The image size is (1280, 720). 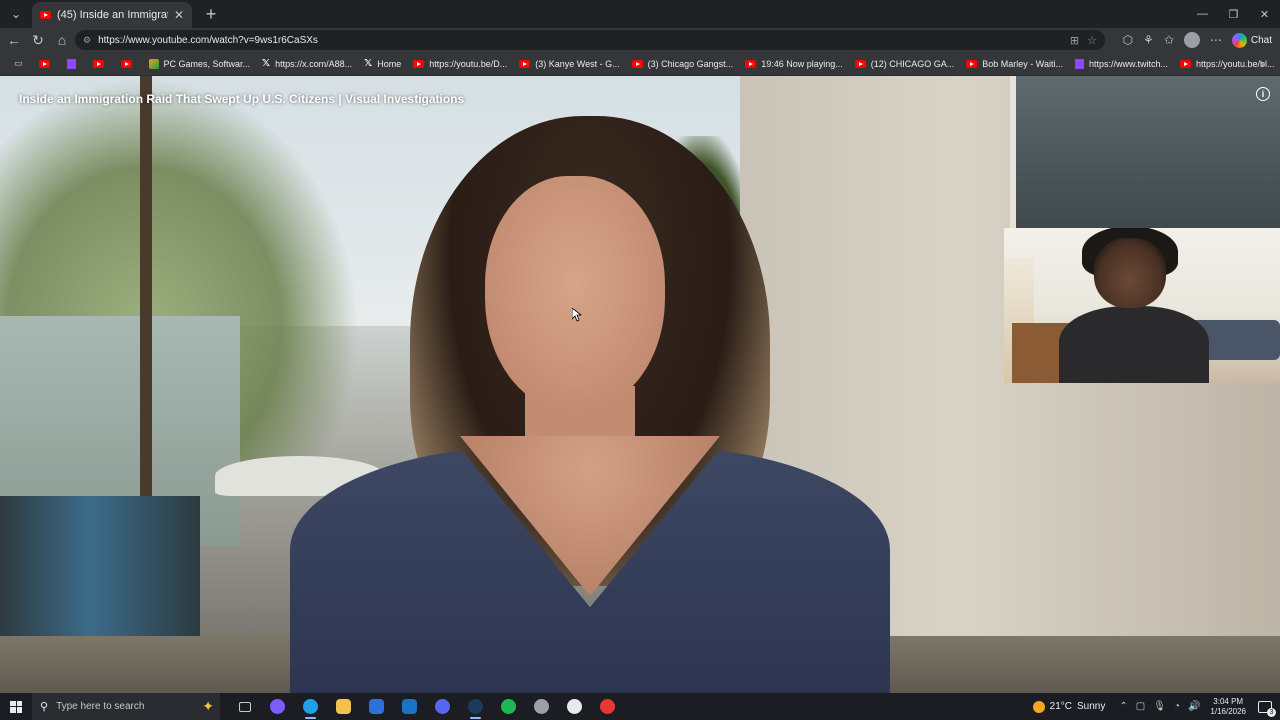 What do you see at coordinates (14, 40) in the screenshot?
I see `back-arrow-icon: ←` at bounding box center [14, 40].